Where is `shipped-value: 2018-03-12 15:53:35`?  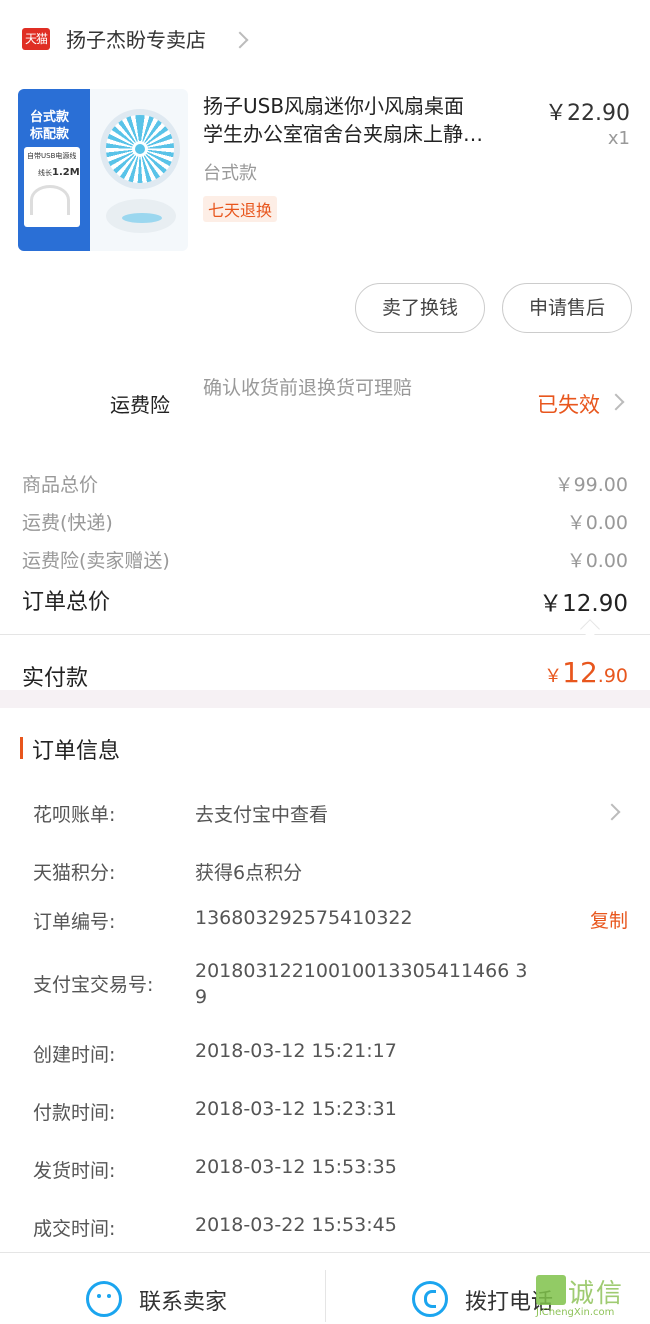
shipped-value: 2018-03-12 15:53:35 is located at coordinates (296, 1167).